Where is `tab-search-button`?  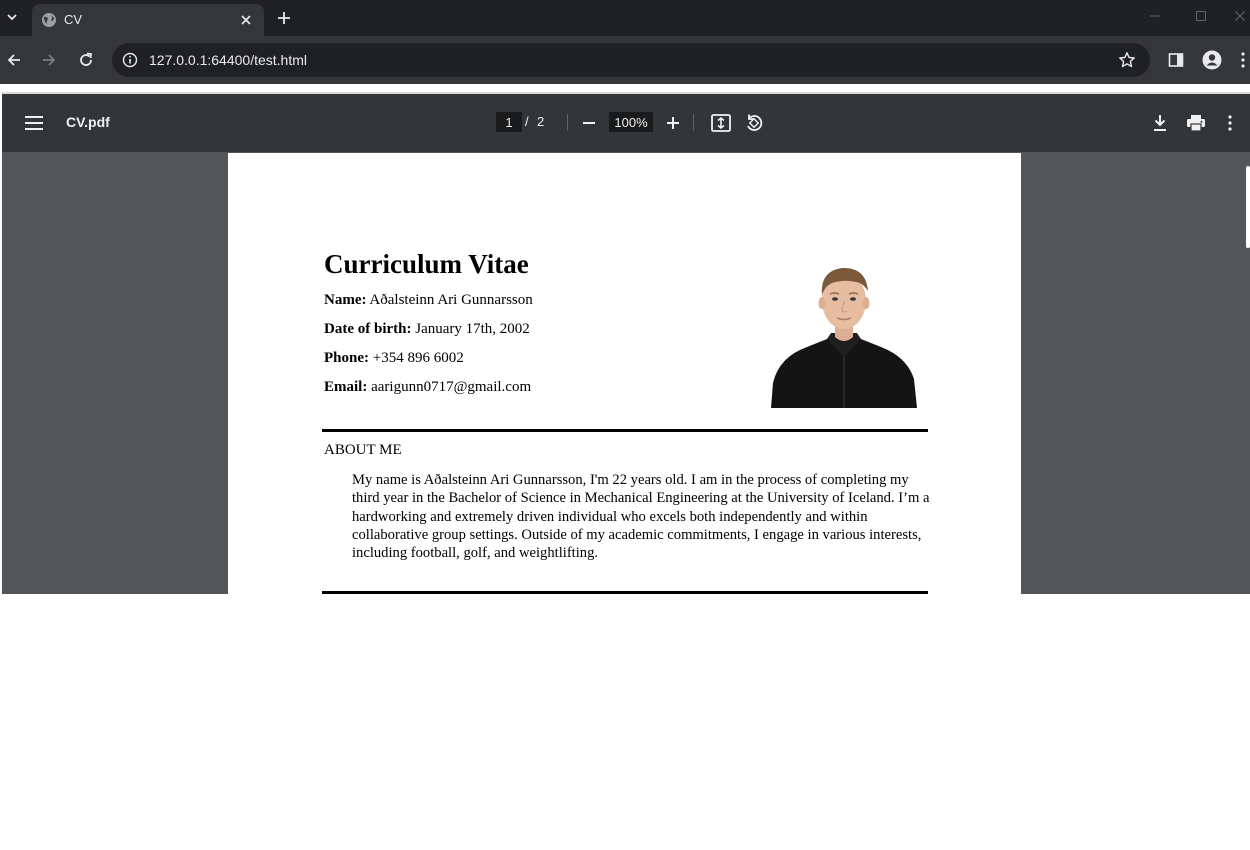
tab-search-button is located at coordinates (12, 17).